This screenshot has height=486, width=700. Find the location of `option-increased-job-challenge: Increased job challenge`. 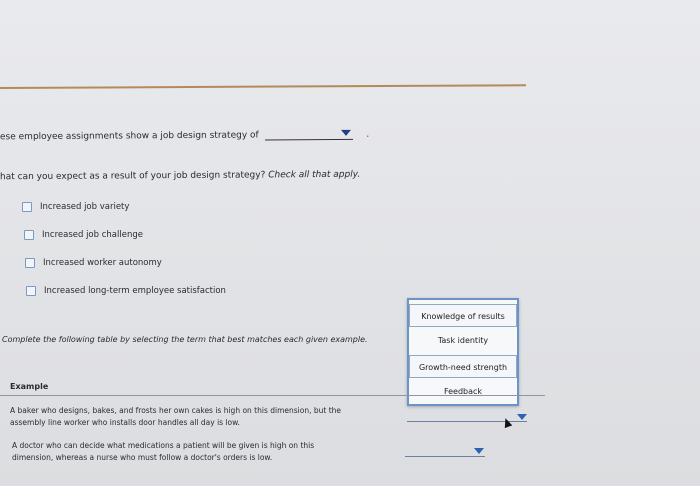

option-increased-job-challenge: Increased job challenge is located at coordinates (83, 235).